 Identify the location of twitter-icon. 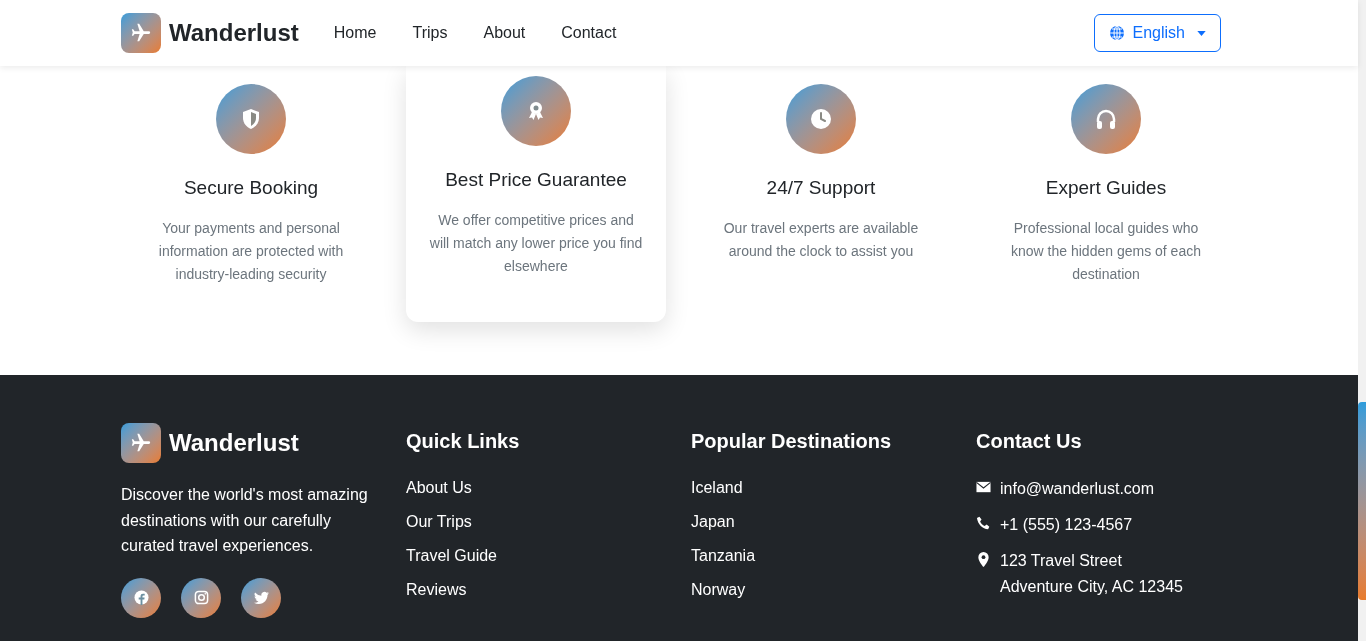
(261, 597).